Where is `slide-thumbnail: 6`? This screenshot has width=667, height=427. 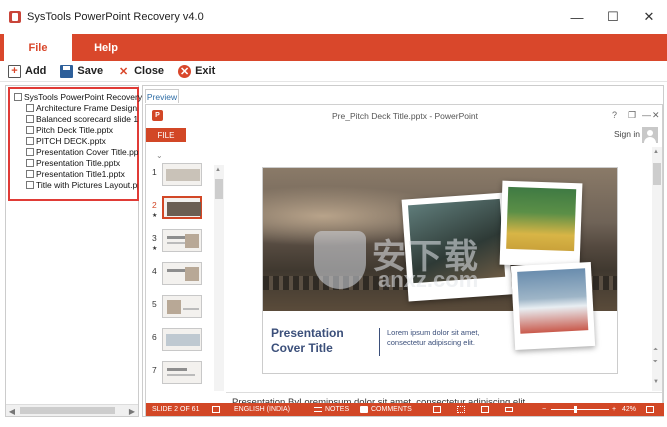
slide-thumbnail: 6 is located at coordinates (186, 343).